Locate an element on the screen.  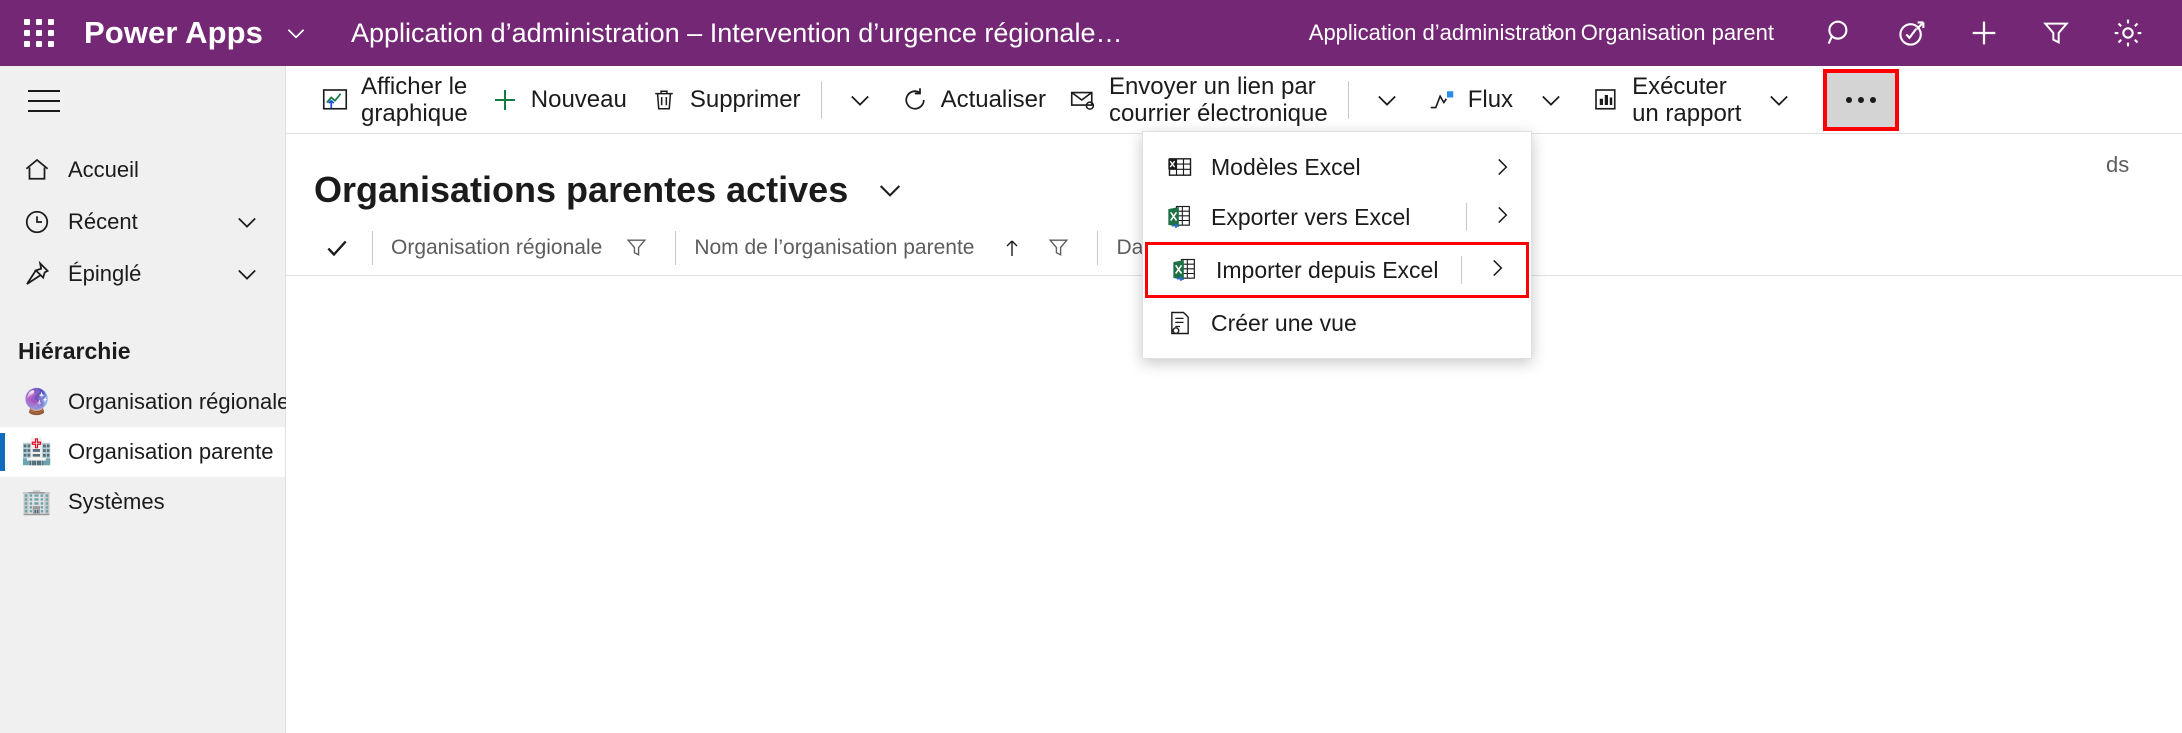
overflow-ellipsis-button is located at coordinates (1861, 99).